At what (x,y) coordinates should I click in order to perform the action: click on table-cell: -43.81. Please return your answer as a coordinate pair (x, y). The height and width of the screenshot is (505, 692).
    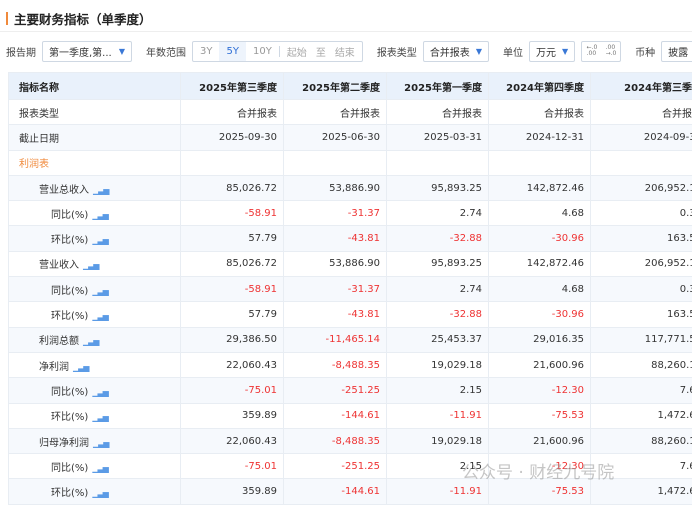
    Looking at the image, I should click on (335, 238).